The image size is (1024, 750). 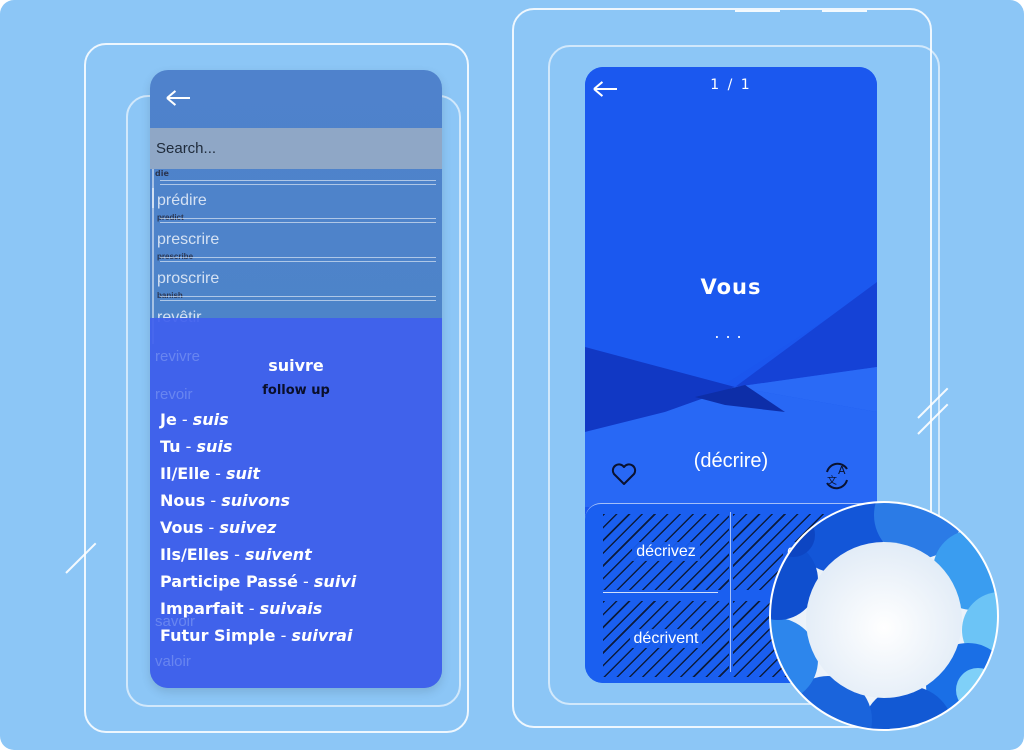 What do you see at coordinates (335, 581) in the screenshot?
I see `conjugation-form: suivi` at bounding box center [335, 581].